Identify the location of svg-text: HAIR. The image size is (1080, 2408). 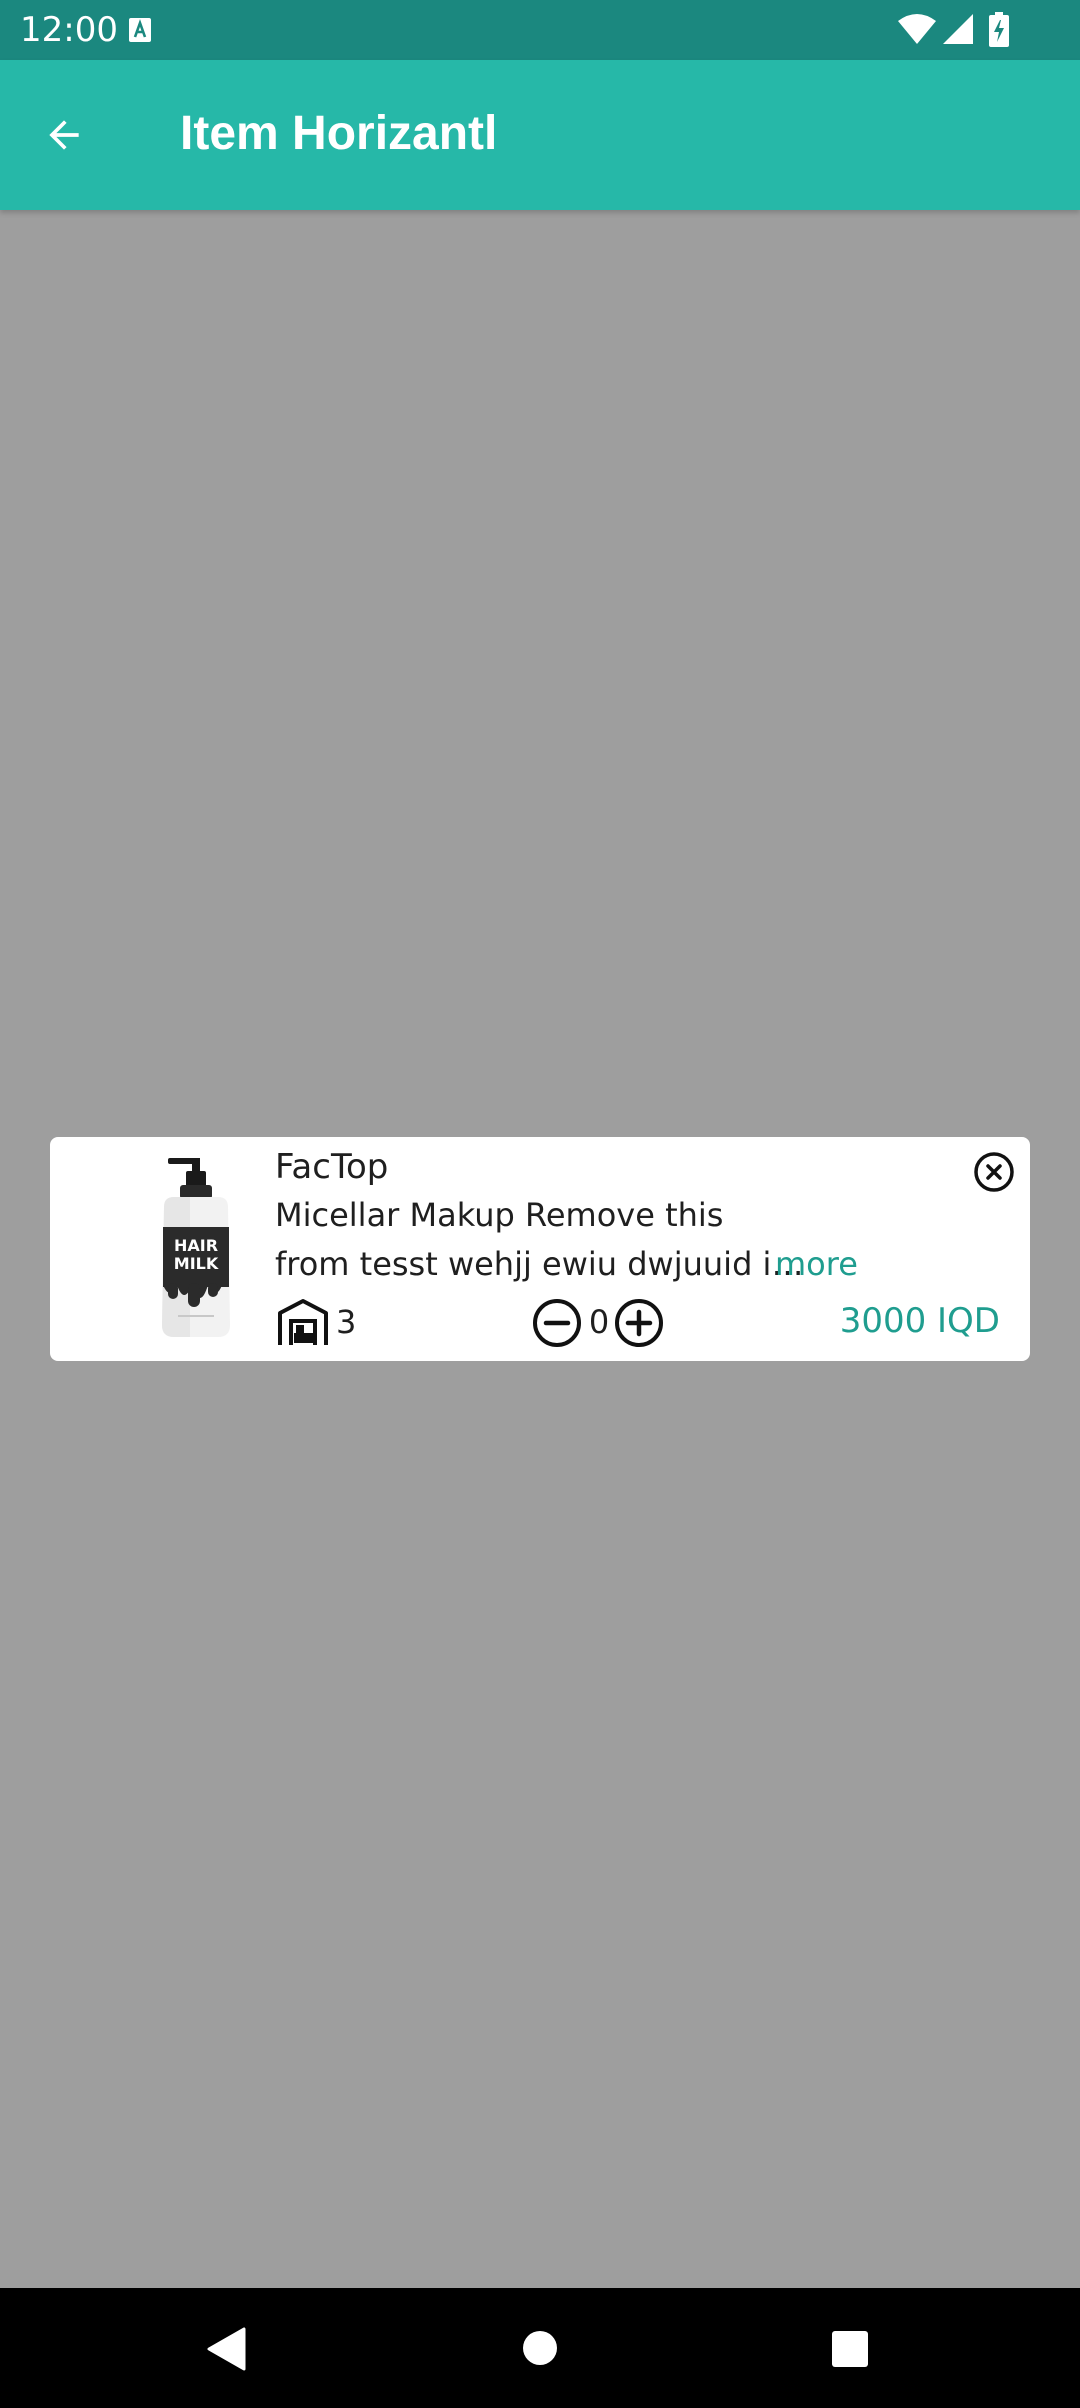
(196, 1245).